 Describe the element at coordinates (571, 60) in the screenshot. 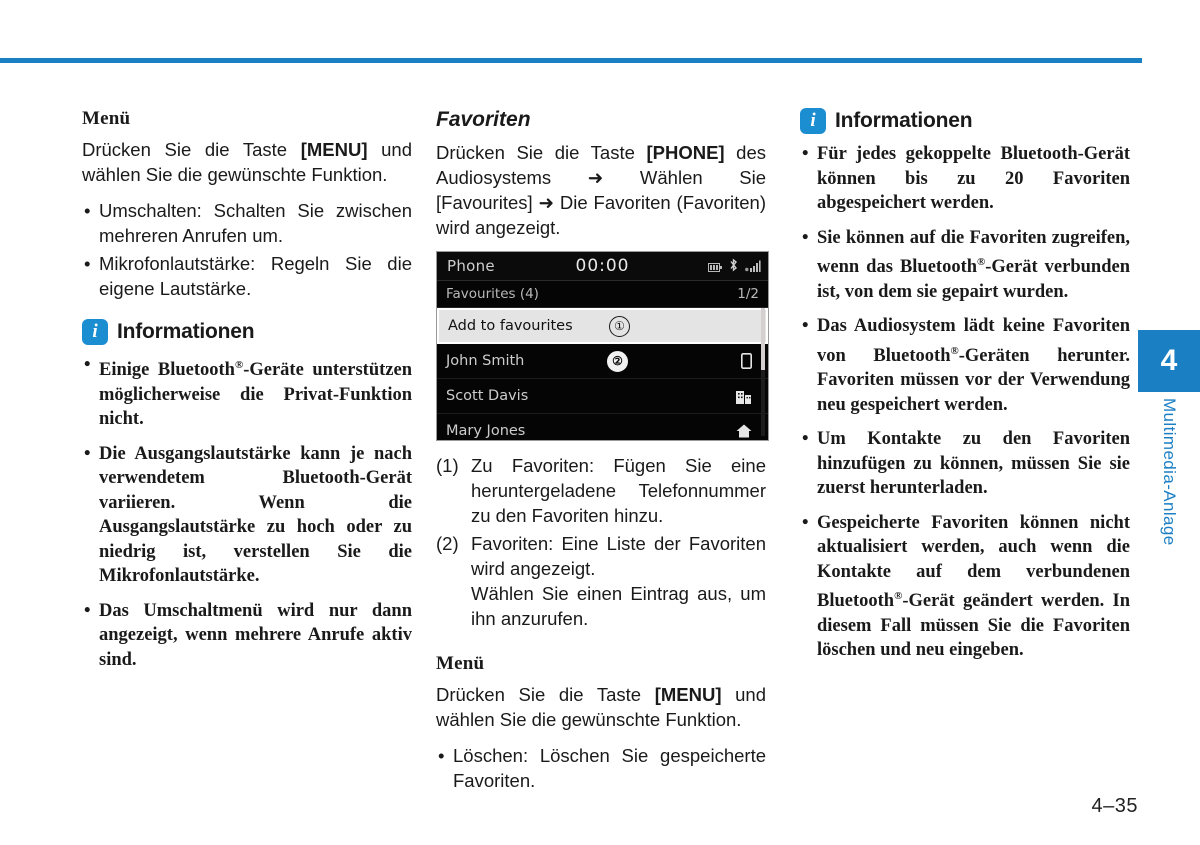

I see `header-rule` at that location.